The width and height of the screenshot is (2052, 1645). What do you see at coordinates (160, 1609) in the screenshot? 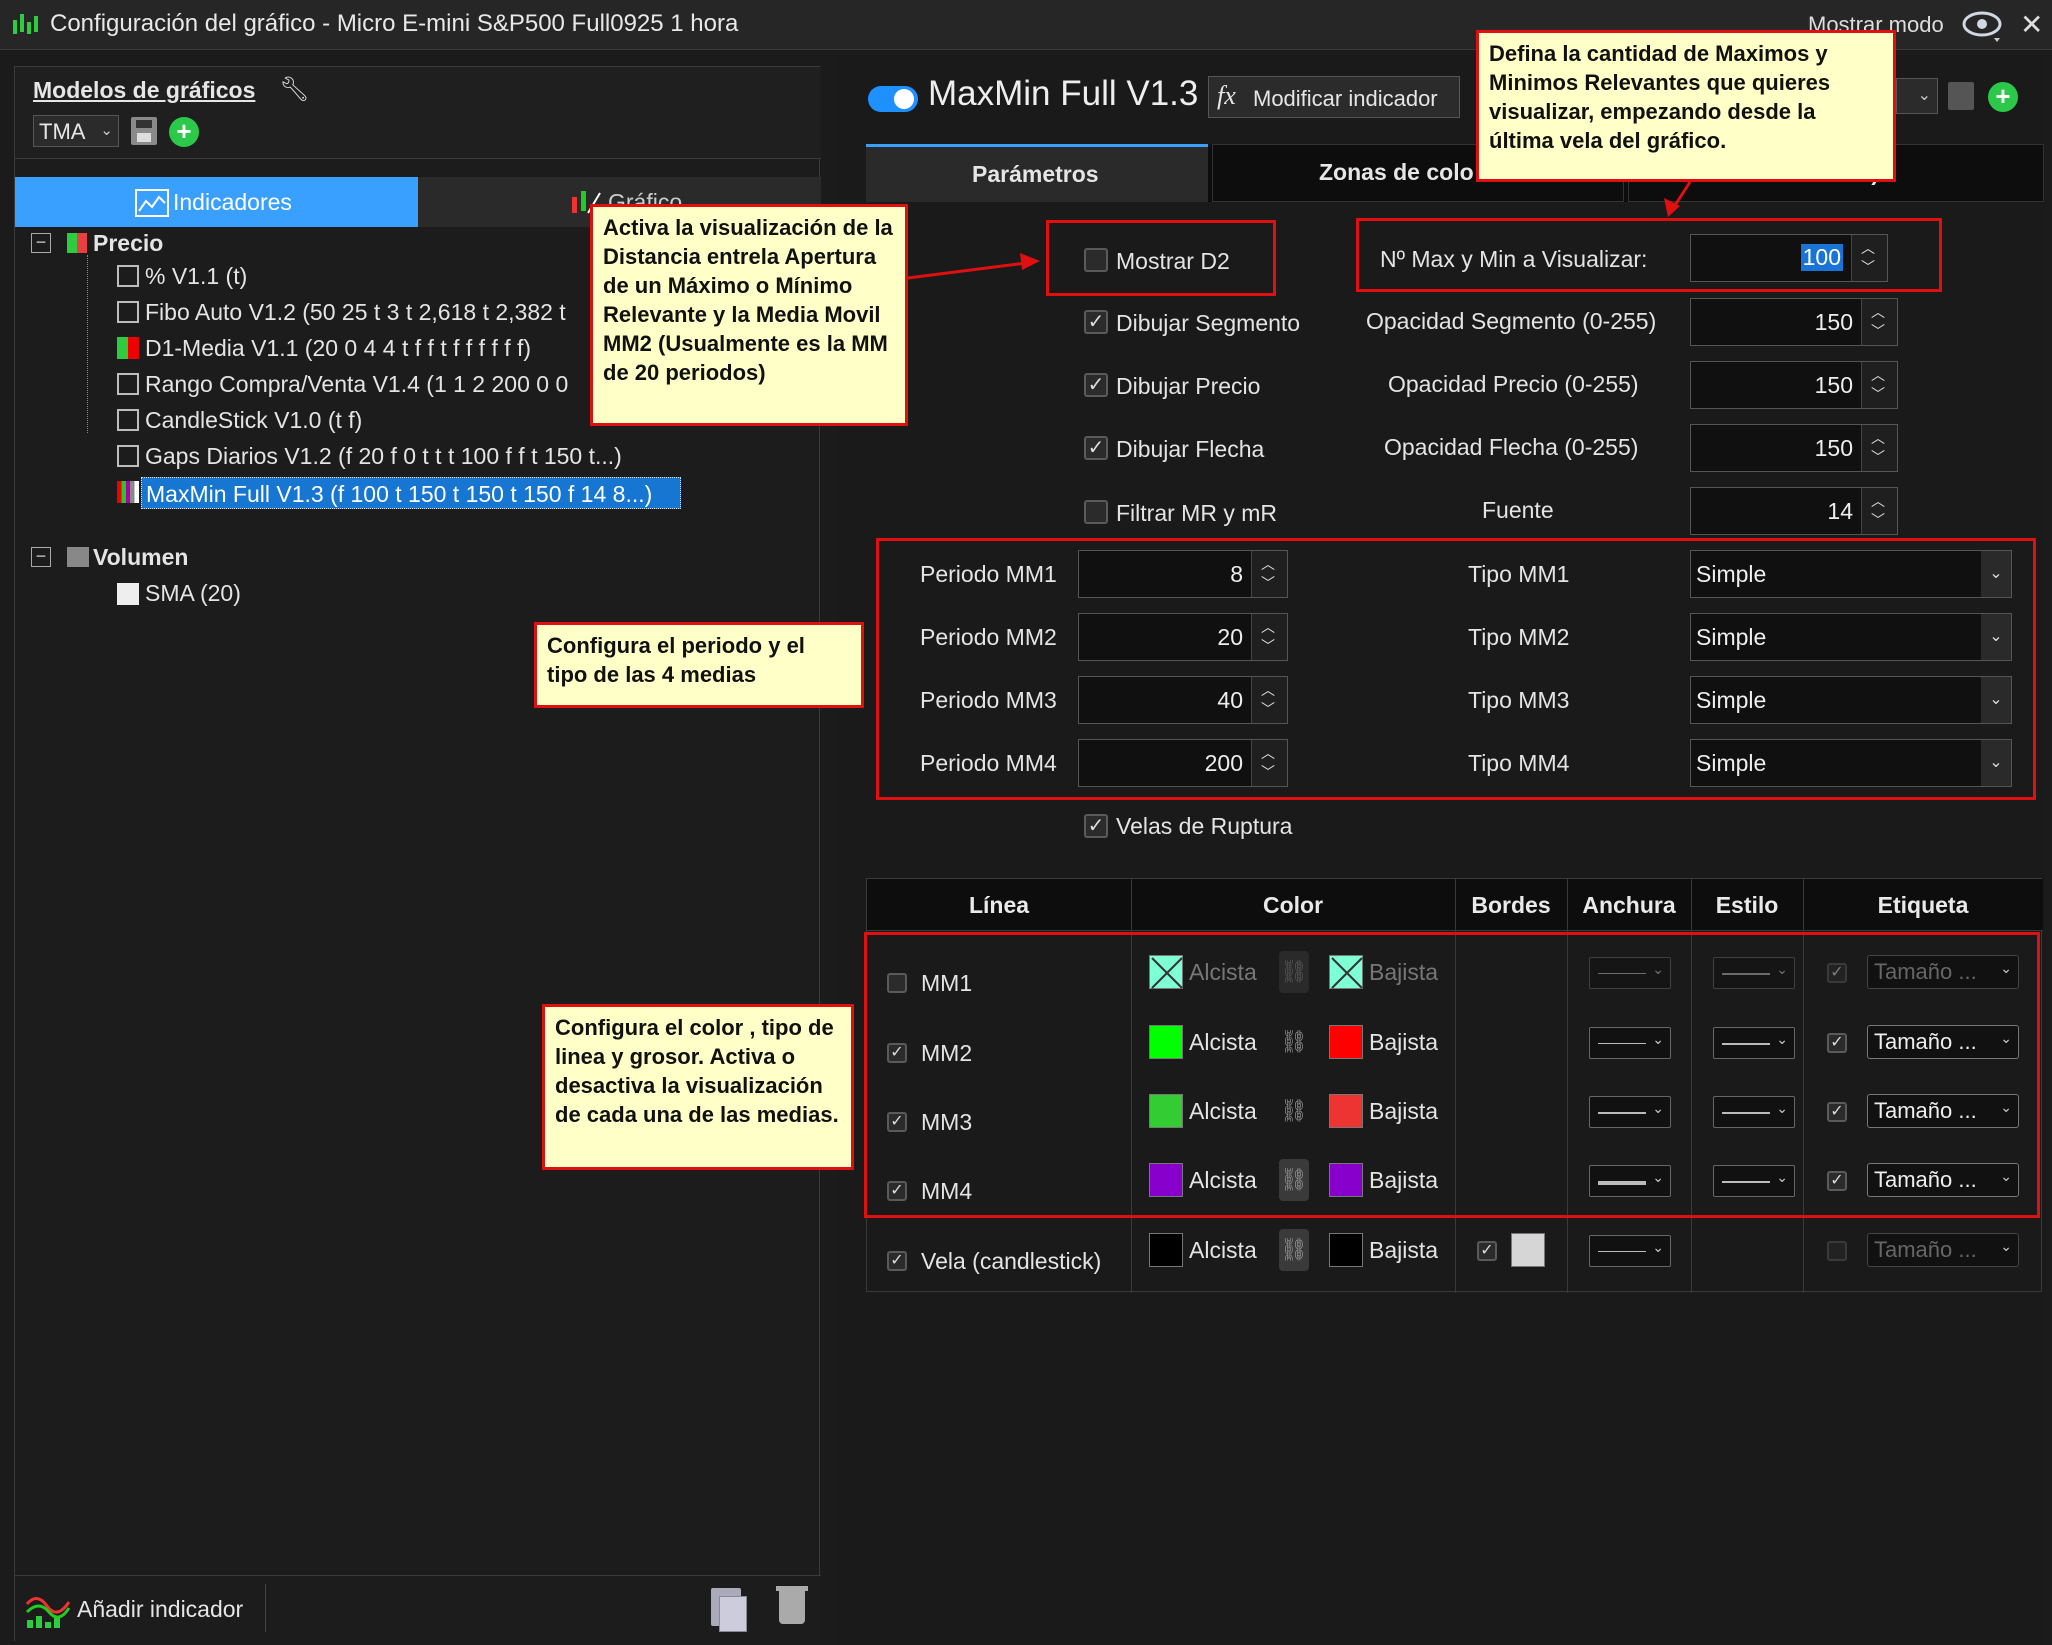
I see `add-indicator-button: Añadir indicador` at bounding box center [160, 1609].